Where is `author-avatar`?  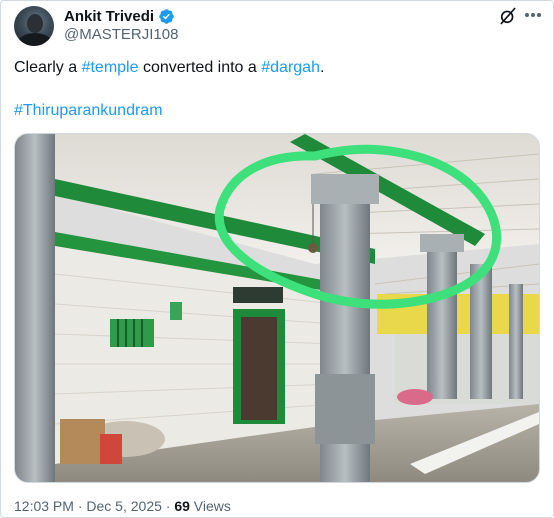
author-avatar is located at coordinates (34, 26).